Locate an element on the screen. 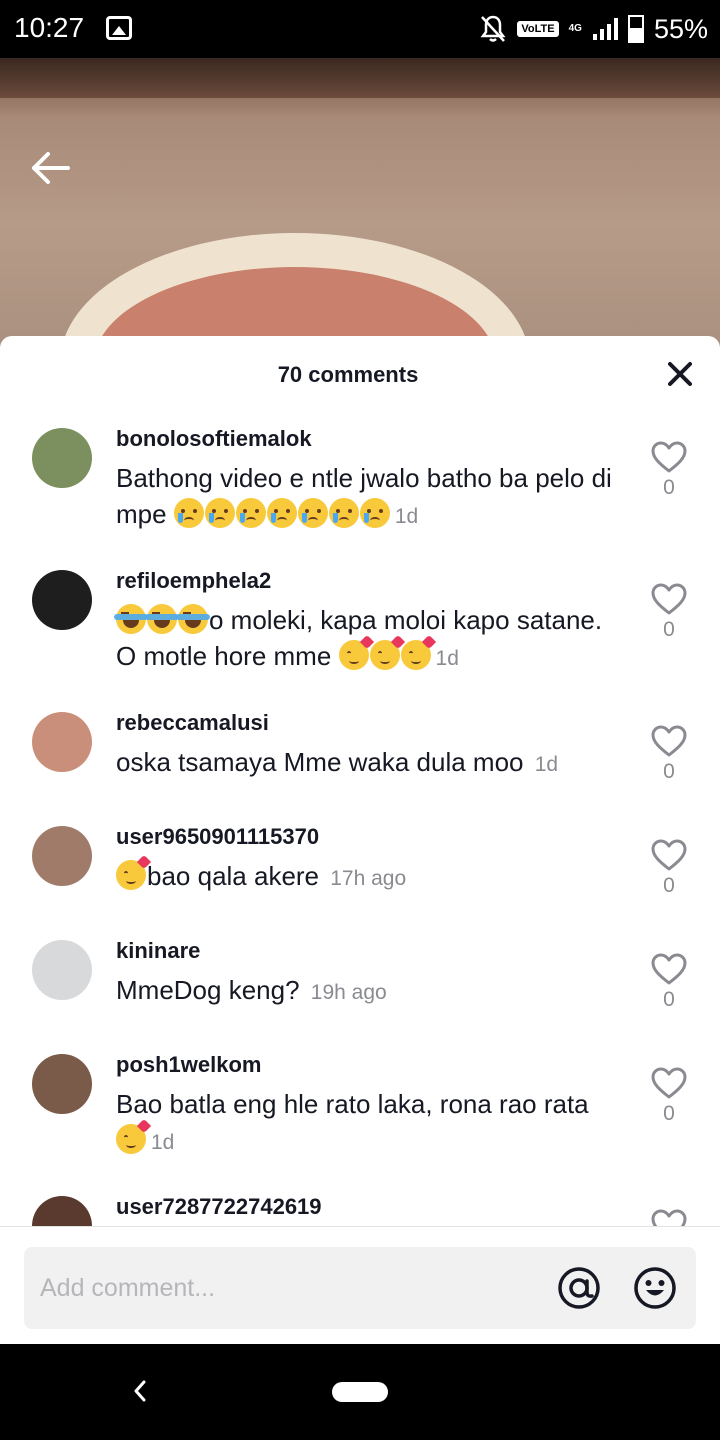  comment-username: posh1welkom is located at coordinates (188, 1065).